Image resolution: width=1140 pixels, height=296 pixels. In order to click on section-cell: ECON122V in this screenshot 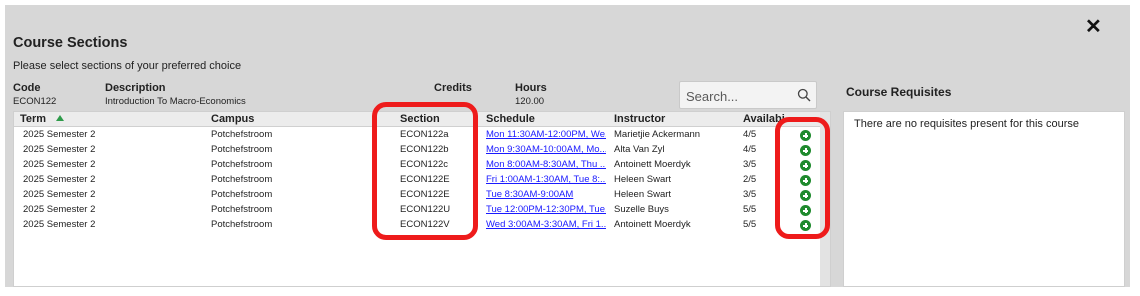, I will do `click(425, 224)`.